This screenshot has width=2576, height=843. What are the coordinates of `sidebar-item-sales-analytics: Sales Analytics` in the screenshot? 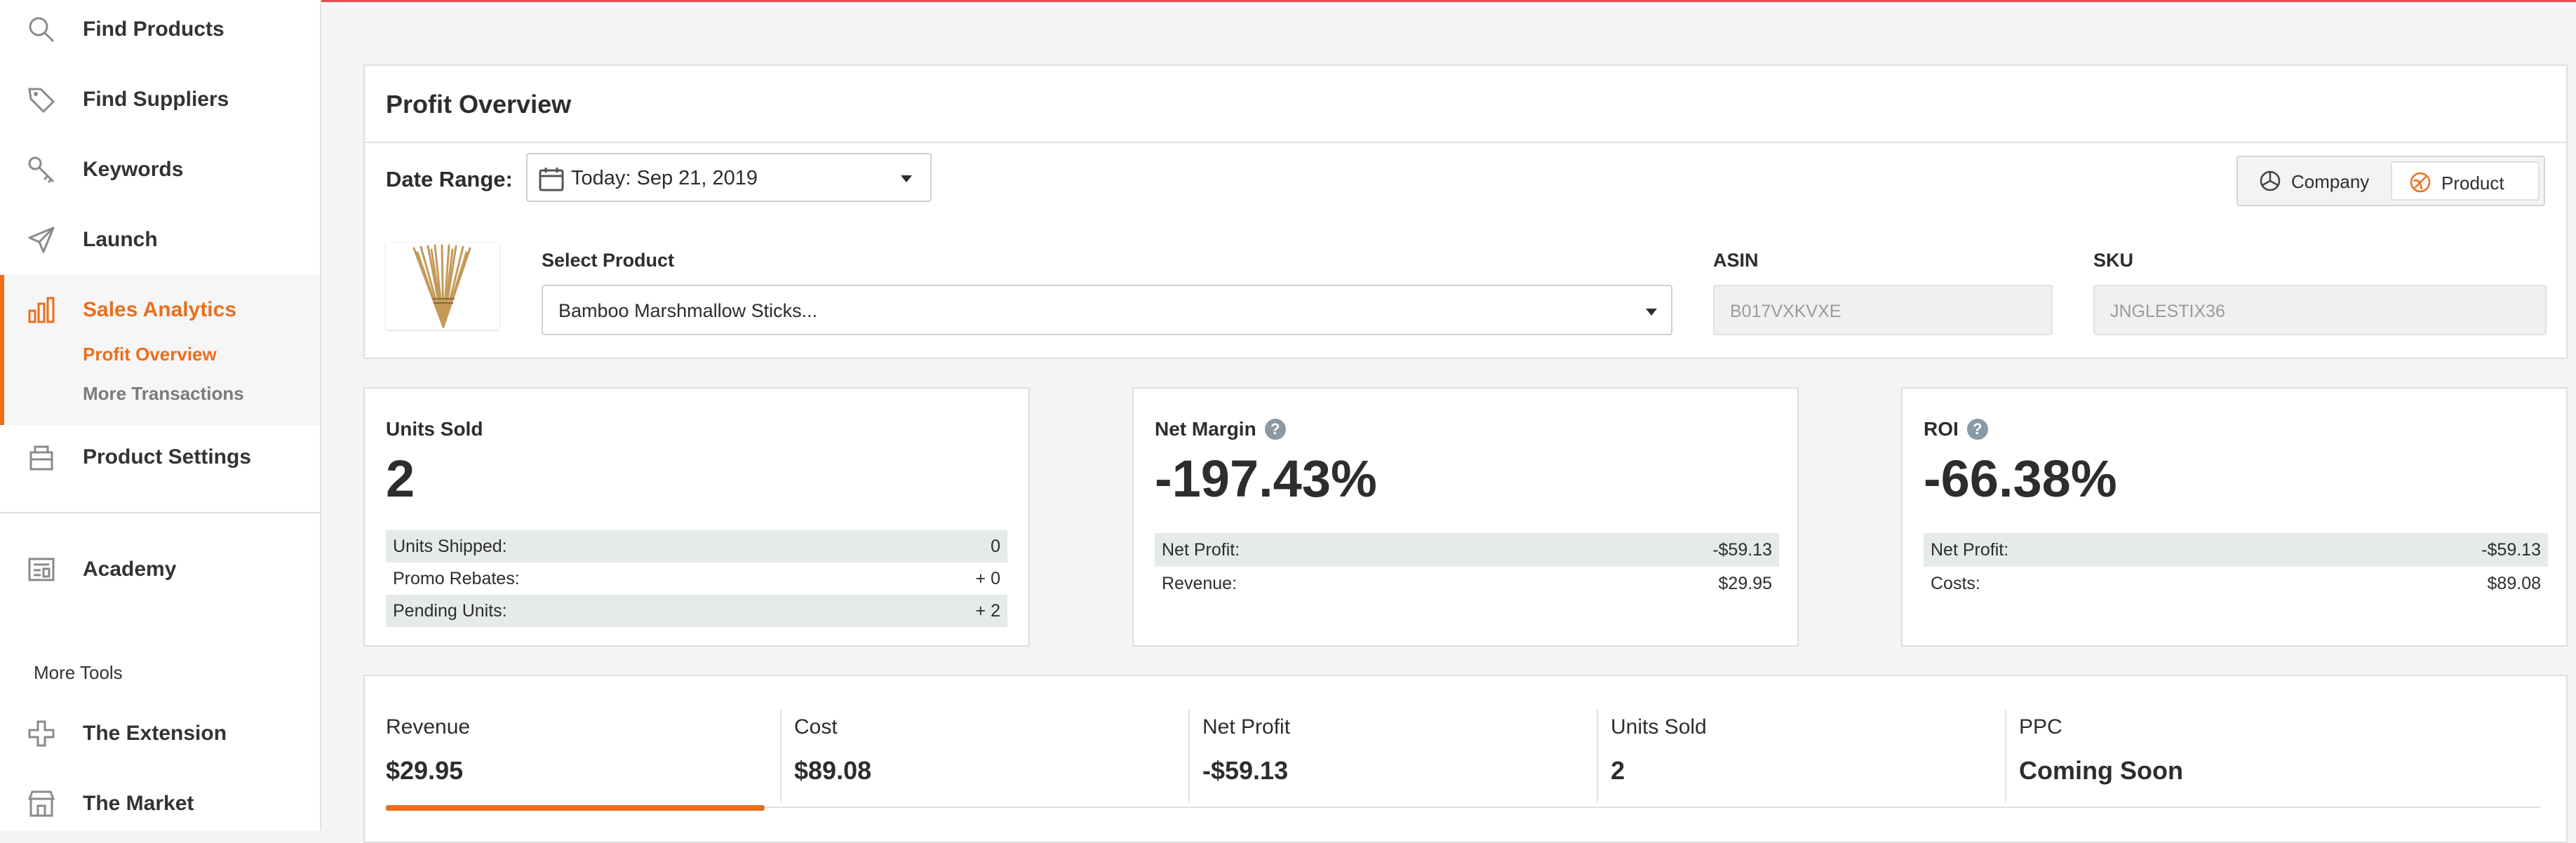 It's located at (160, 310).